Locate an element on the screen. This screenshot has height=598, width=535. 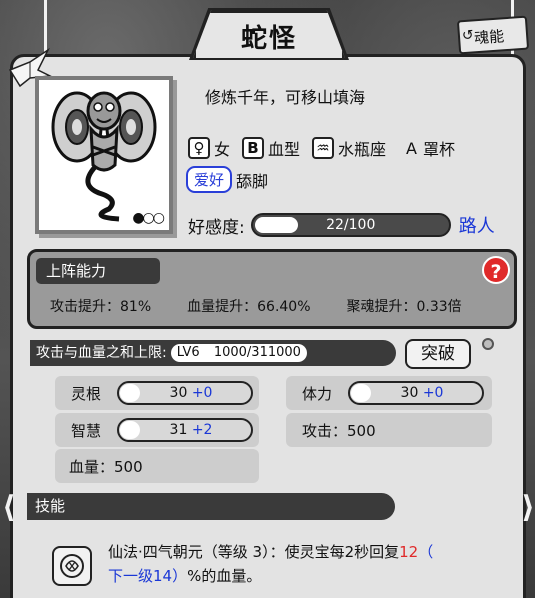
skill-description: 仙法·四气朝元（等级 3）：使灵宝每2秒回复12（ 下一级14）%的血量。 is located at coordinates (308, 564).